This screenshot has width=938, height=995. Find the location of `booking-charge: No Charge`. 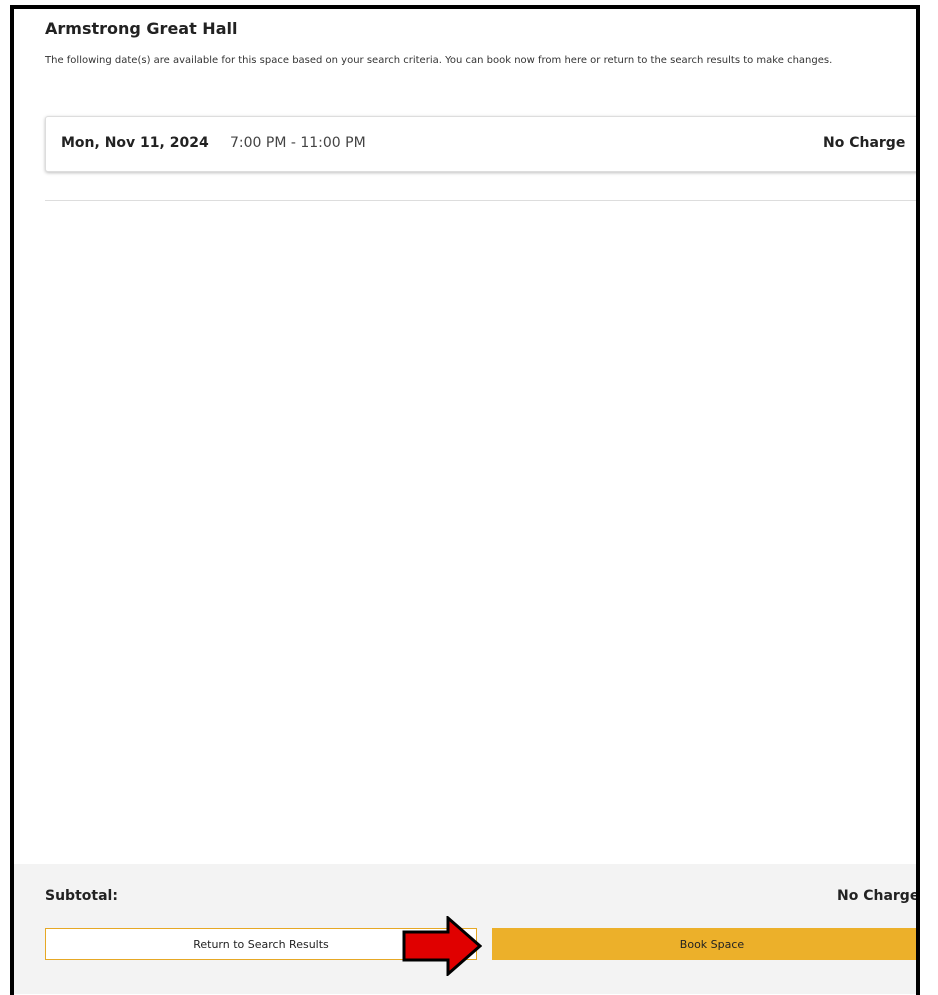

booking-charge: No Charge is located at coordinates (864, 143).